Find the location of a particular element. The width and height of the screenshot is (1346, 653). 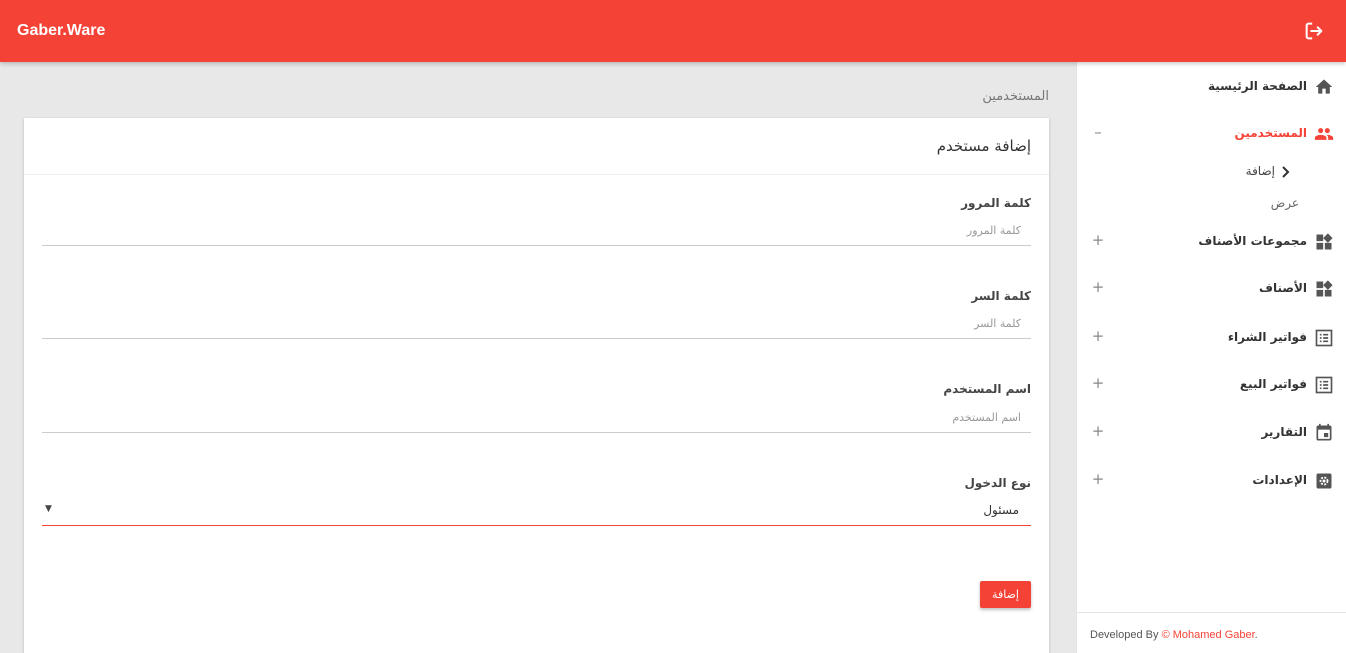

sidebar-item-label: فواتير الشراء is located at coordinates (1267, 337).